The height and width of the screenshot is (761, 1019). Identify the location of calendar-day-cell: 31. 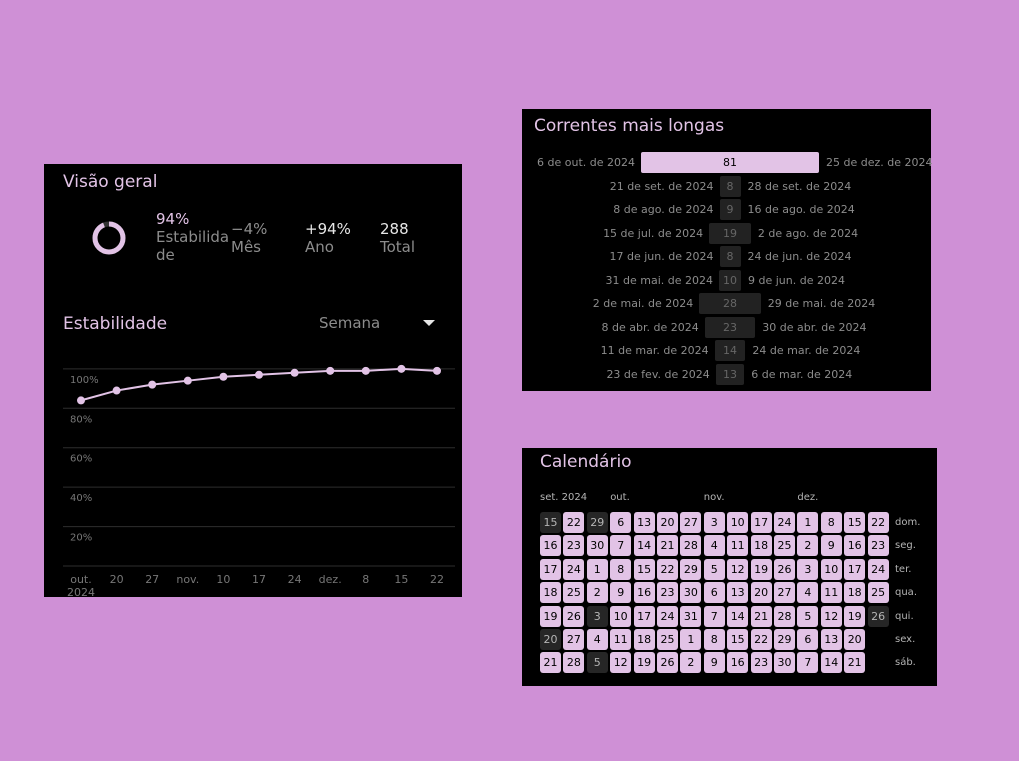
(691, 616).